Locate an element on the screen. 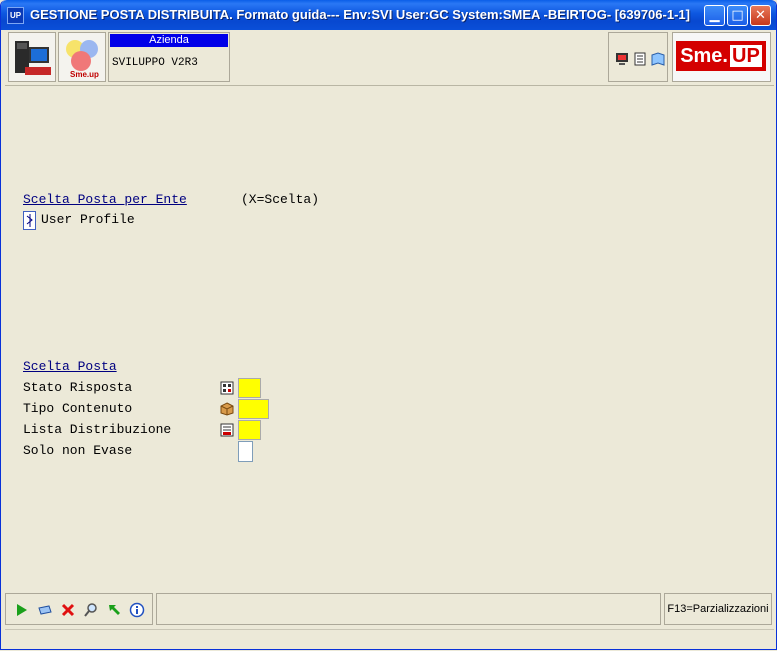 The image size is (777, 651). smeup-brand-box: Sme. UP is located at coordinates (721, 57).